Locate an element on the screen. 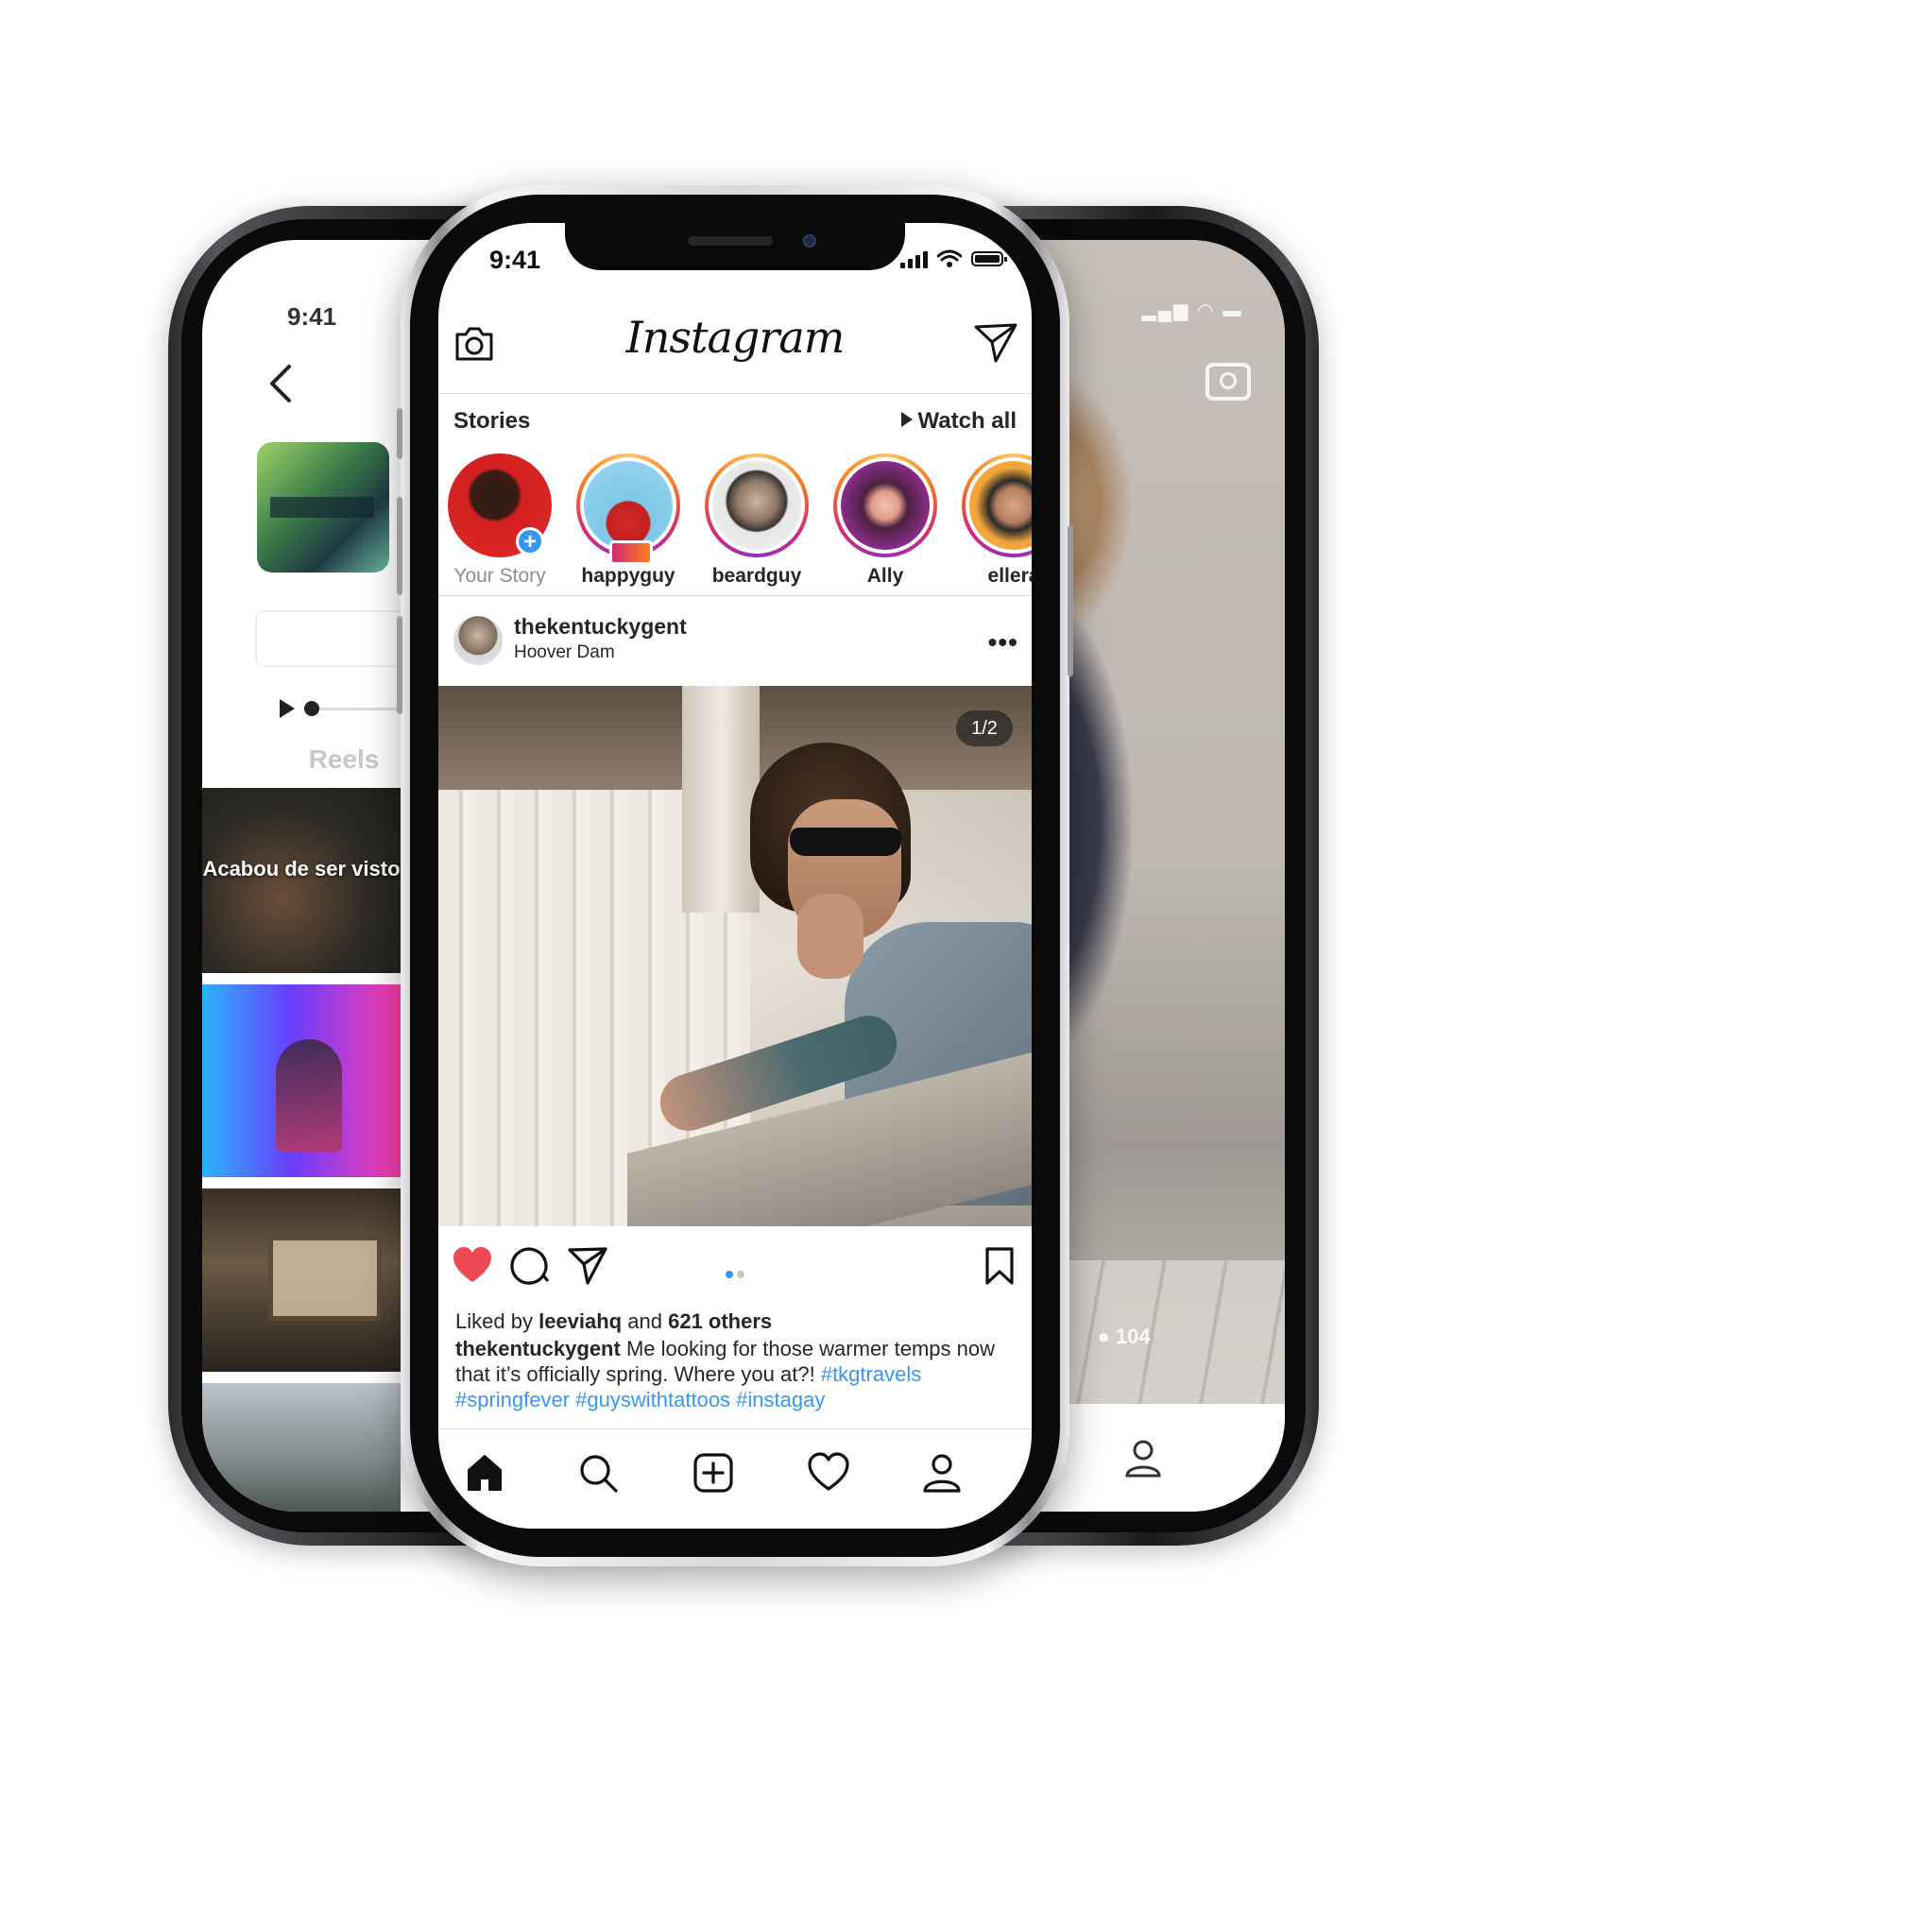  post-username: thekentuckygent is located at coordinates (601, 627).